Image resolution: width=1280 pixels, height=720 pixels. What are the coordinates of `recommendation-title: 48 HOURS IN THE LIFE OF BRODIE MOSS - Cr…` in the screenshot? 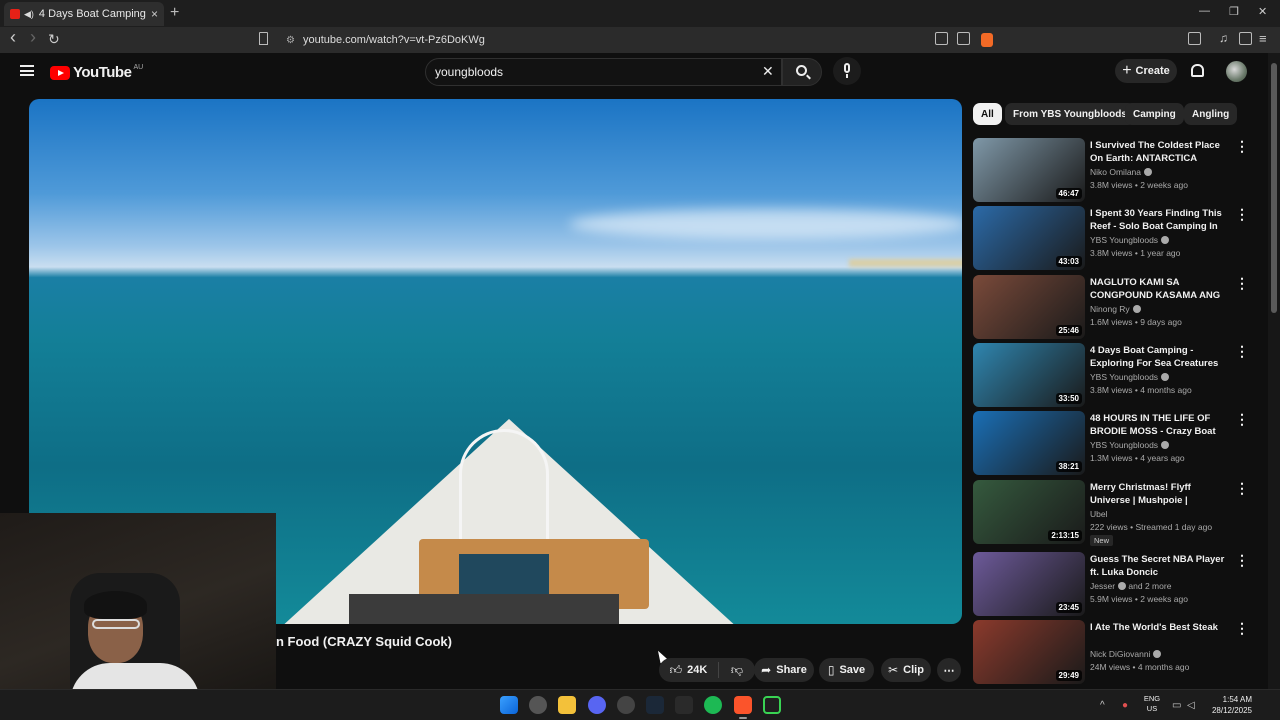 It's located at (1157, 425).